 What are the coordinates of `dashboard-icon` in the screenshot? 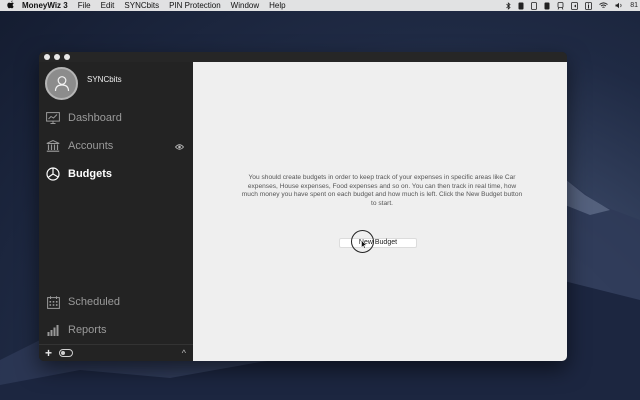 It's located at (53, 118).